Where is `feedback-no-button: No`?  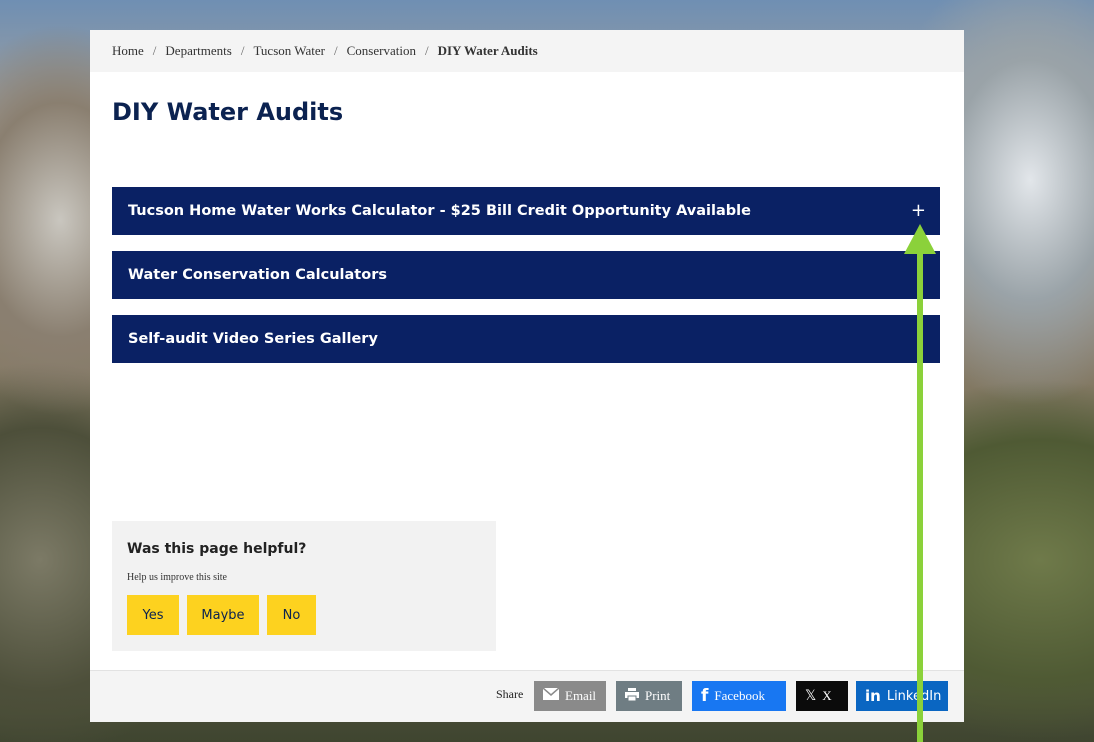 feedback-no-button: No is located at coordinates (291, 615).